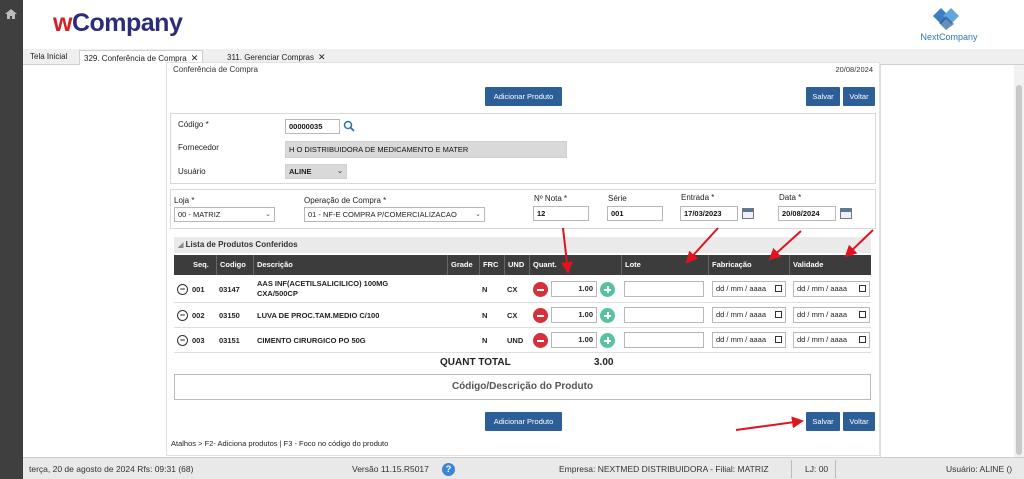  What do you see at coordinates (201, 264) in the screenshot?
I see `col-seq: Seq.` at bounding box center [201, 264].